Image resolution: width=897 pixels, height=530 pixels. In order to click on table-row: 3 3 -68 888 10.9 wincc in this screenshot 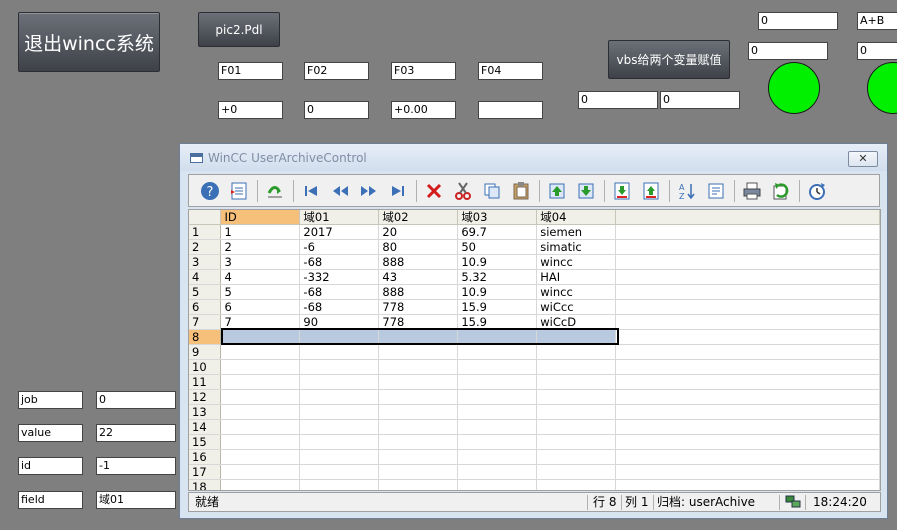, I will do `click(534, 262)`.